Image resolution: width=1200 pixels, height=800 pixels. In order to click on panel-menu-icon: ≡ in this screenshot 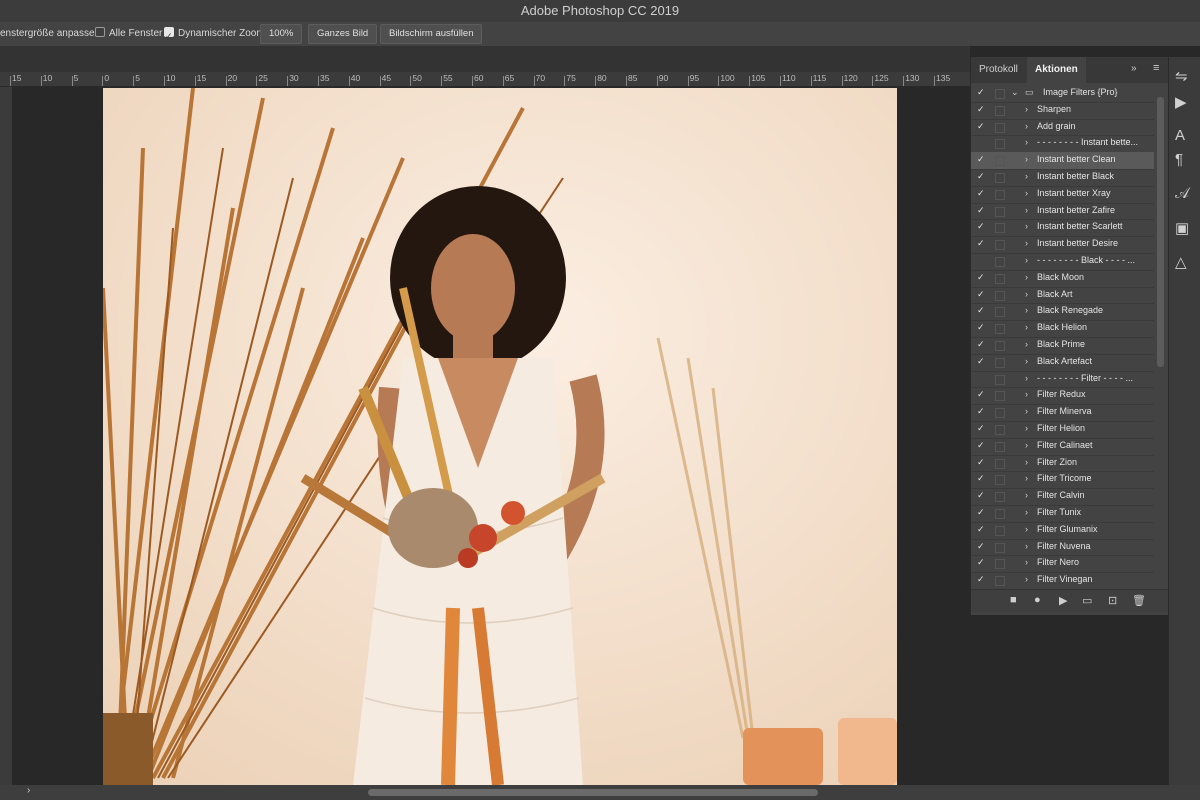, I will do `click(1156, 68)`.